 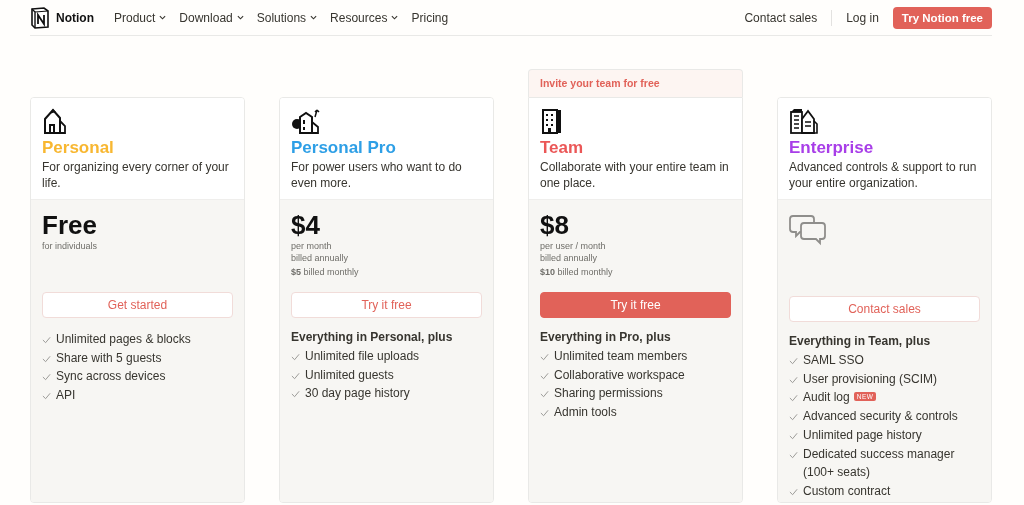 What do you see at coordinates (70, 246) in the screenshot?
I see `price-note: for individuals` at bounding box center [70, 246].